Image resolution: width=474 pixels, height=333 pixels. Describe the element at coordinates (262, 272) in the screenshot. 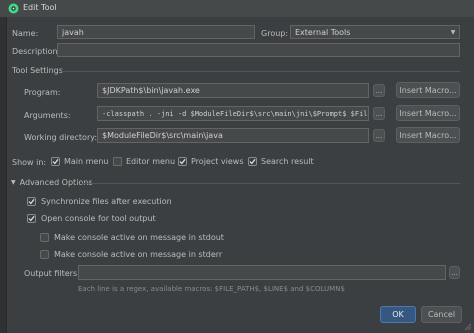

I see `output-filters-input` at that location.